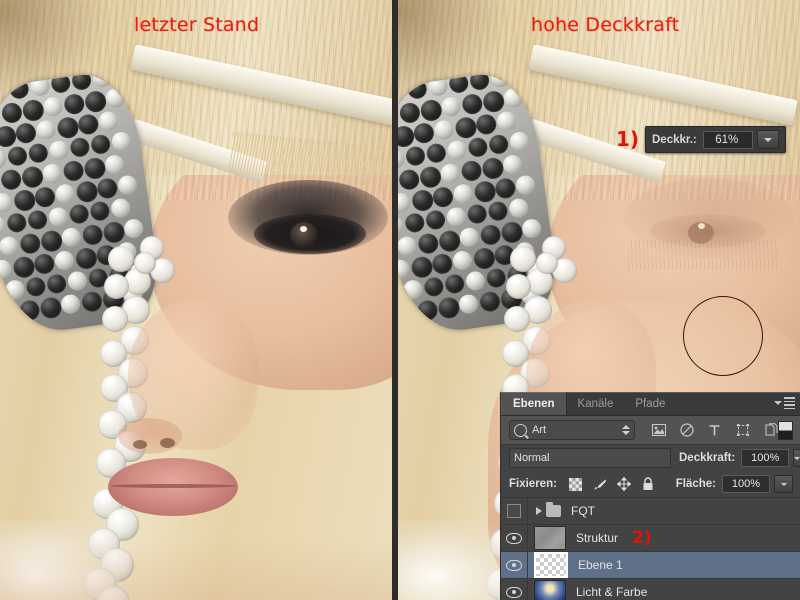 The width and height of the screenshot is (800, 600). Describe the element at coordinates (650, 589) in the screenshot. I see `table-row: Licht & Farbe` at that location.